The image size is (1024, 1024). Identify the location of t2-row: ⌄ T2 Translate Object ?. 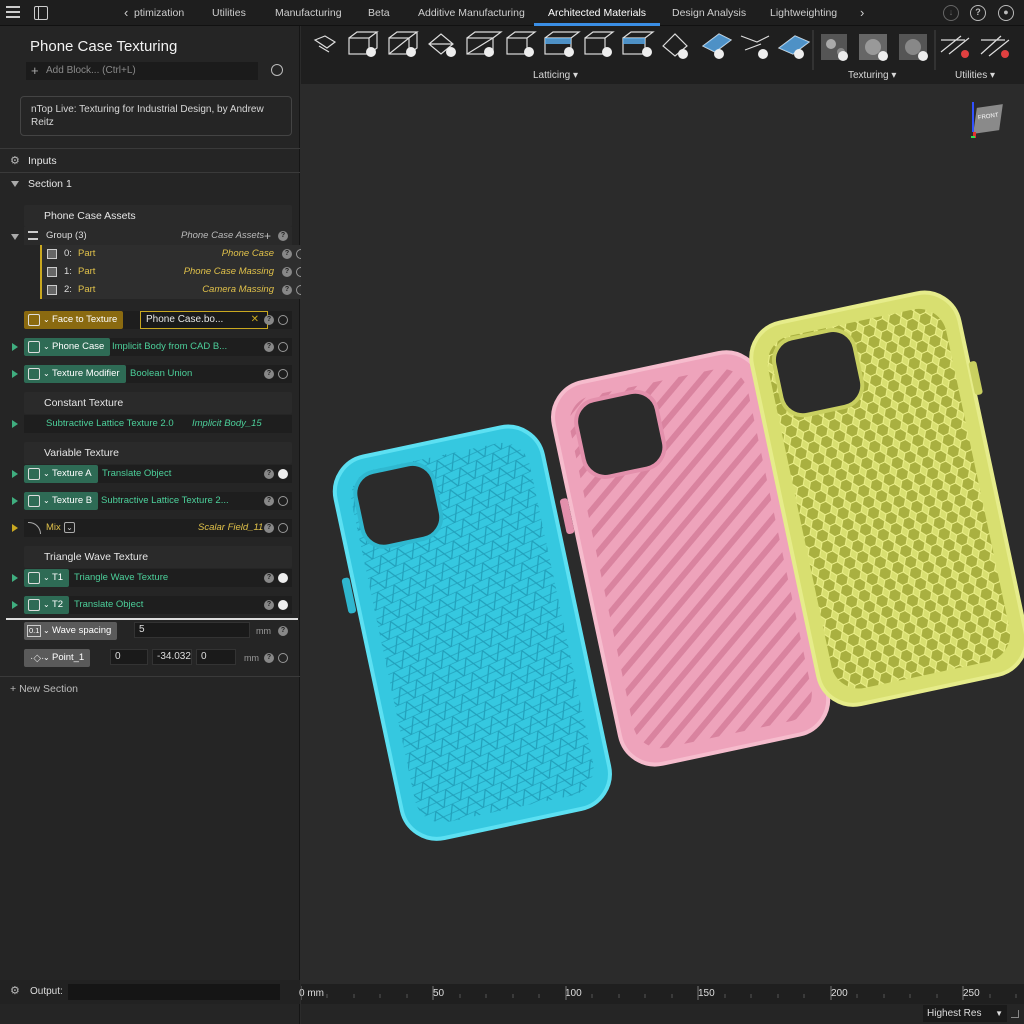
(158, 605).